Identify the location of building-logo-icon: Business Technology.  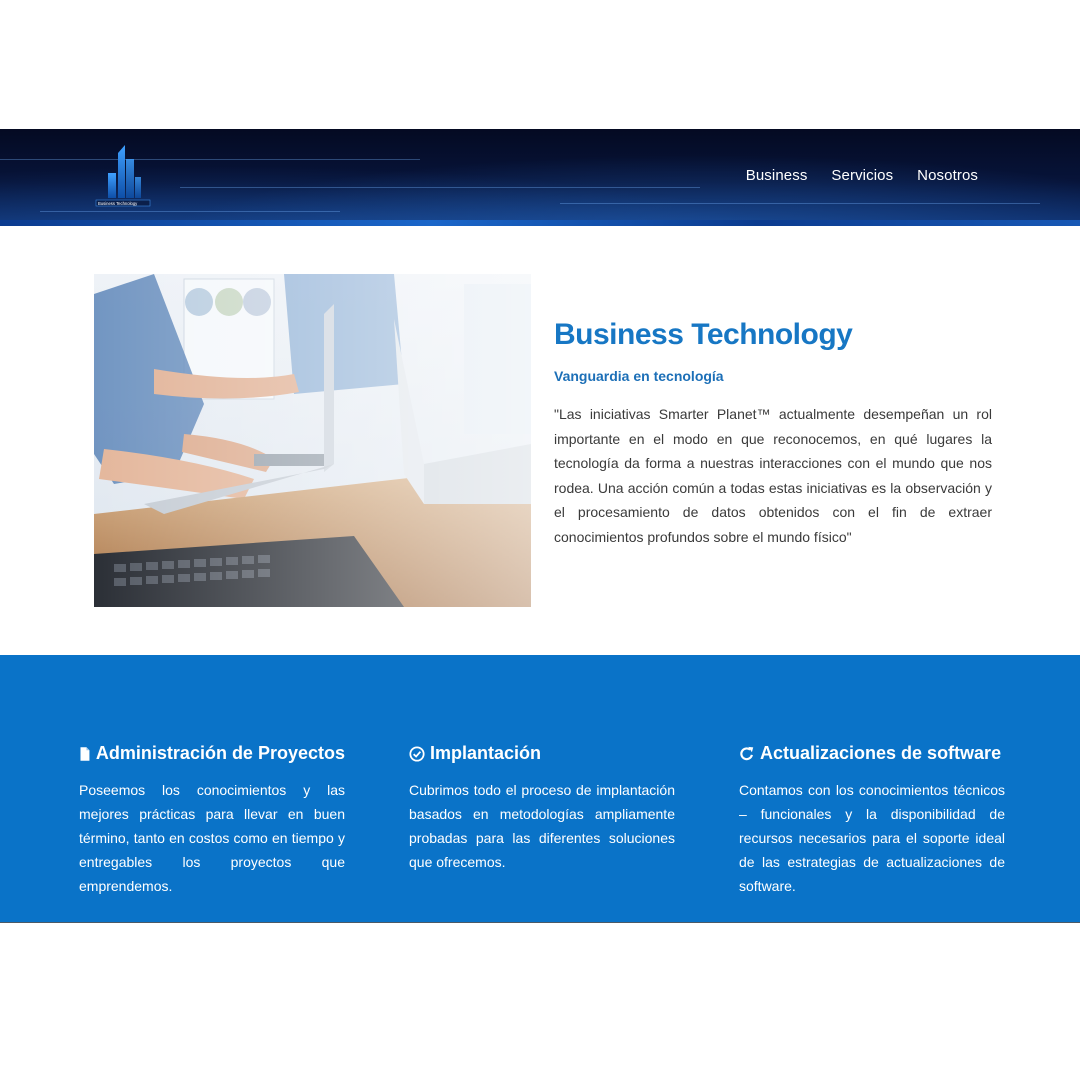
(123, 176).